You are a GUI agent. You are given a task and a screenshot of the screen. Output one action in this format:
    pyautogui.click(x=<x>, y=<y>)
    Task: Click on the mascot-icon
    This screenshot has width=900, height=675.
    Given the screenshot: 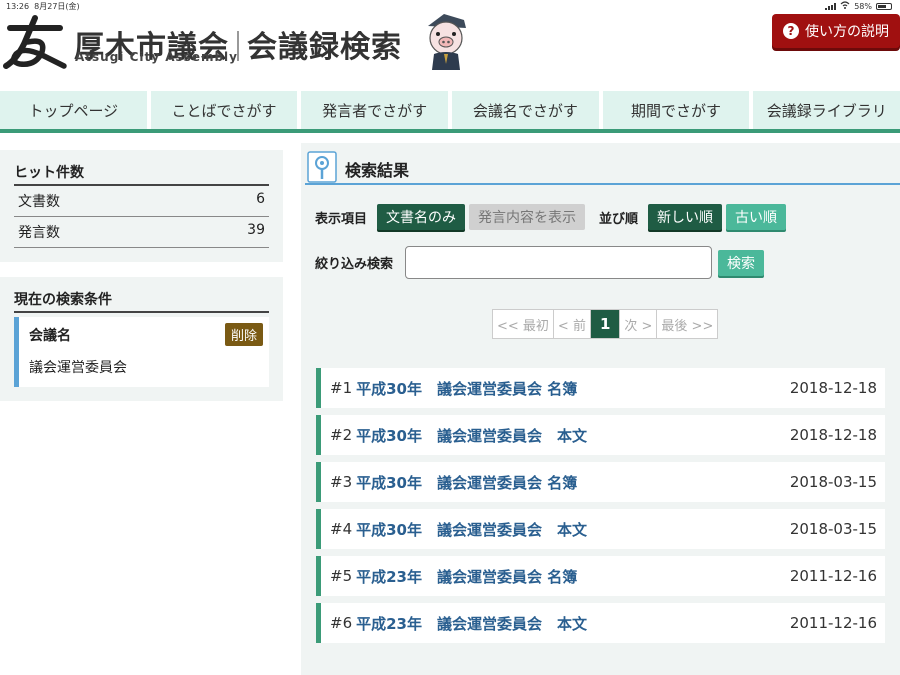 What is the action you would take?
    pyautogui.click(x=447, y=42)
    